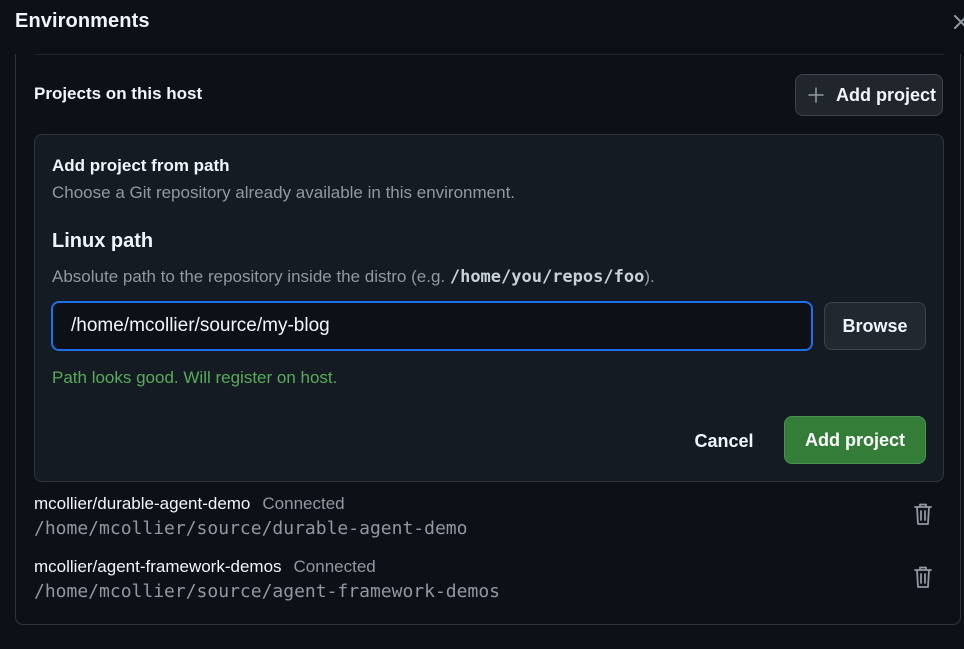  What do you see at coordinates (432, 326) in the screenshot?
I see `linux-path-input` at bounding box center [432, 326].